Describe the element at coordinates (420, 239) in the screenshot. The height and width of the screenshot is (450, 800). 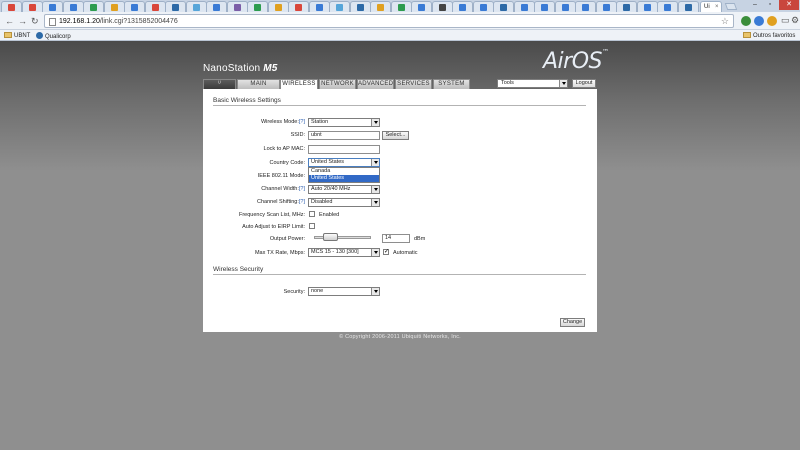
I see `output-power-unit: dBm` at that location.